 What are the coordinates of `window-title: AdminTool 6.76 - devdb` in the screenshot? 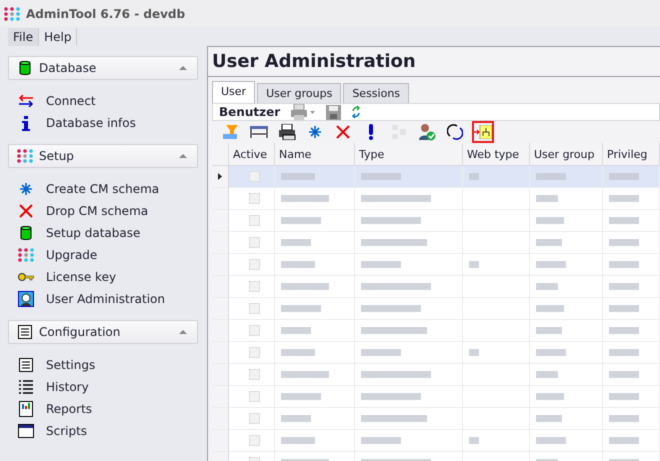 It's located at (106, 13).